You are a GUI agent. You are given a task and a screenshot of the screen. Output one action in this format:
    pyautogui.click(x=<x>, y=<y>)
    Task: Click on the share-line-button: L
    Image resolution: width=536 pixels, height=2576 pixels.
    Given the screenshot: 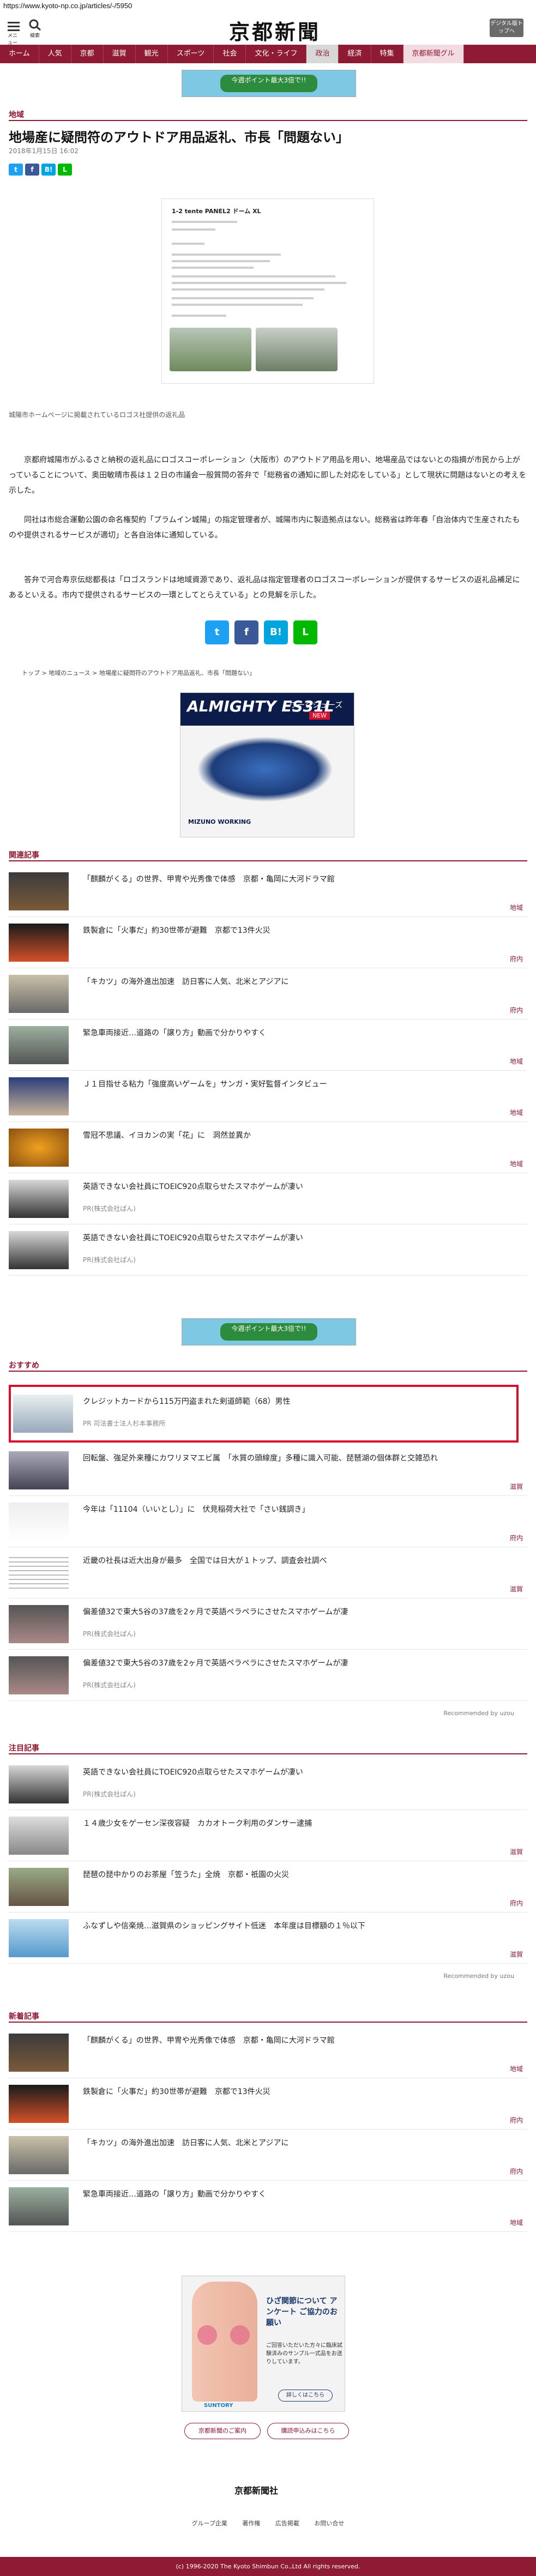 What is the action you would take?
    pyautogui.click(x=305, y=632)
    